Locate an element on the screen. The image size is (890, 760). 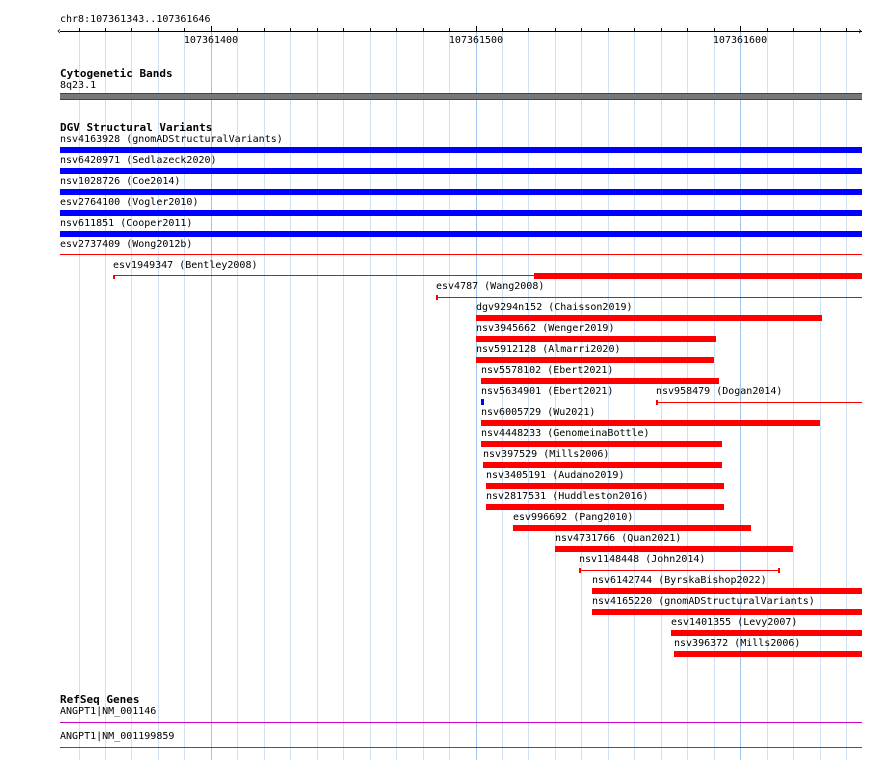
dgv-feature-label: esv2764100 (Vogler2010) is located at coordinates (129, 203).